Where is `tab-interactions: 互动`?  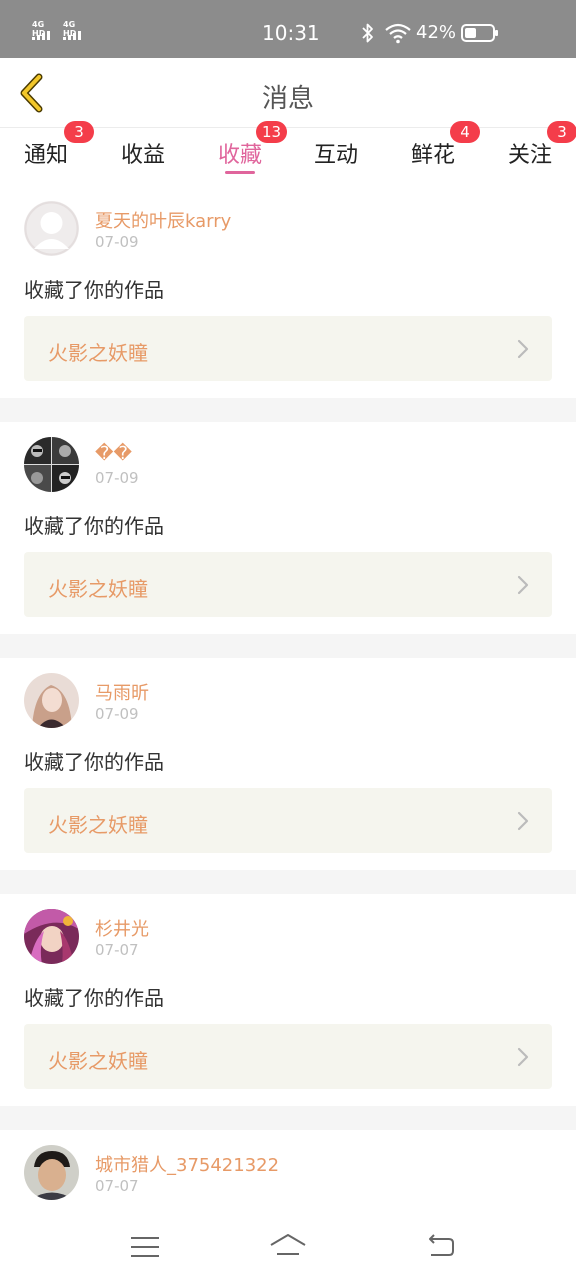 tab-interactions: 互动 is located at coordinates (336, 157).